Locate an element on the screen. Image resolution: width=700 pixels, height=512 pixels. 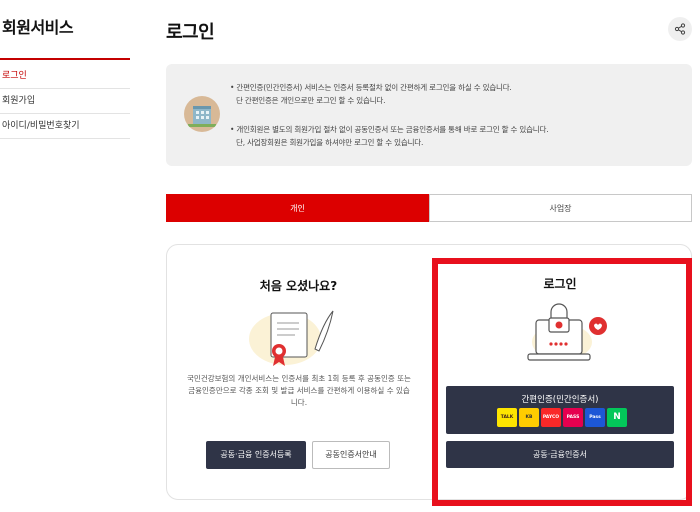
cert-guide-button: 공동인증서안내 is located at coordinates (351, 455).